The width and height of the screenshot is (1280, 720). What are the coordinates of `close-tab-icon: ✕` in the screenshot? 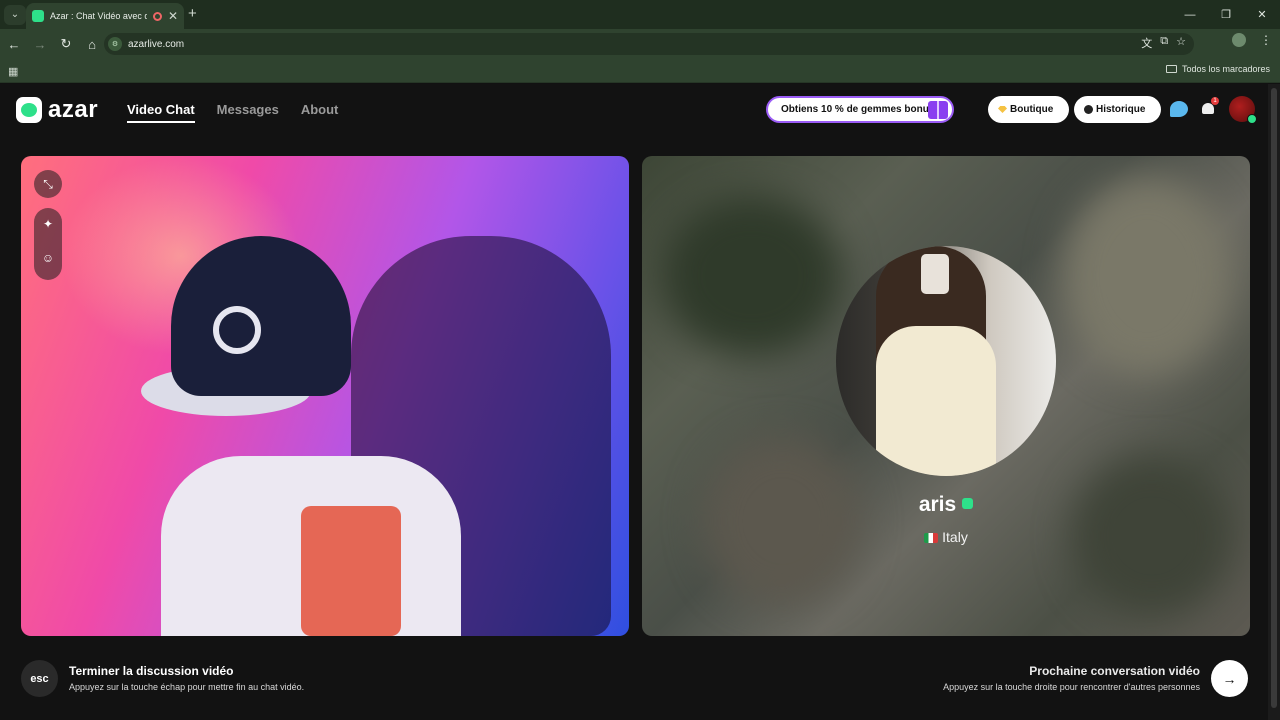 It's located at (173, 16).